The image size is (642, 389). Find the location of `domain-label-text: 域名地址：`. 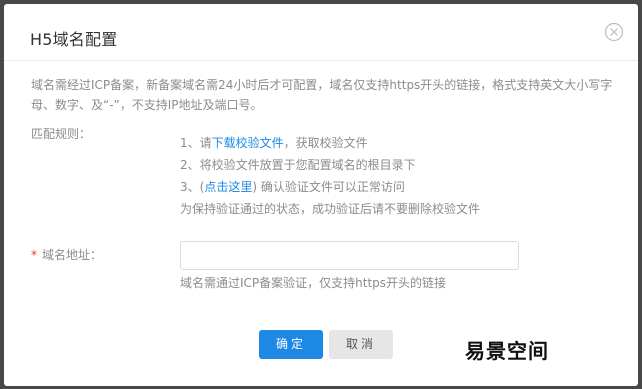

domain-label-text: 域名地址： is located at coordinates (72, 255).